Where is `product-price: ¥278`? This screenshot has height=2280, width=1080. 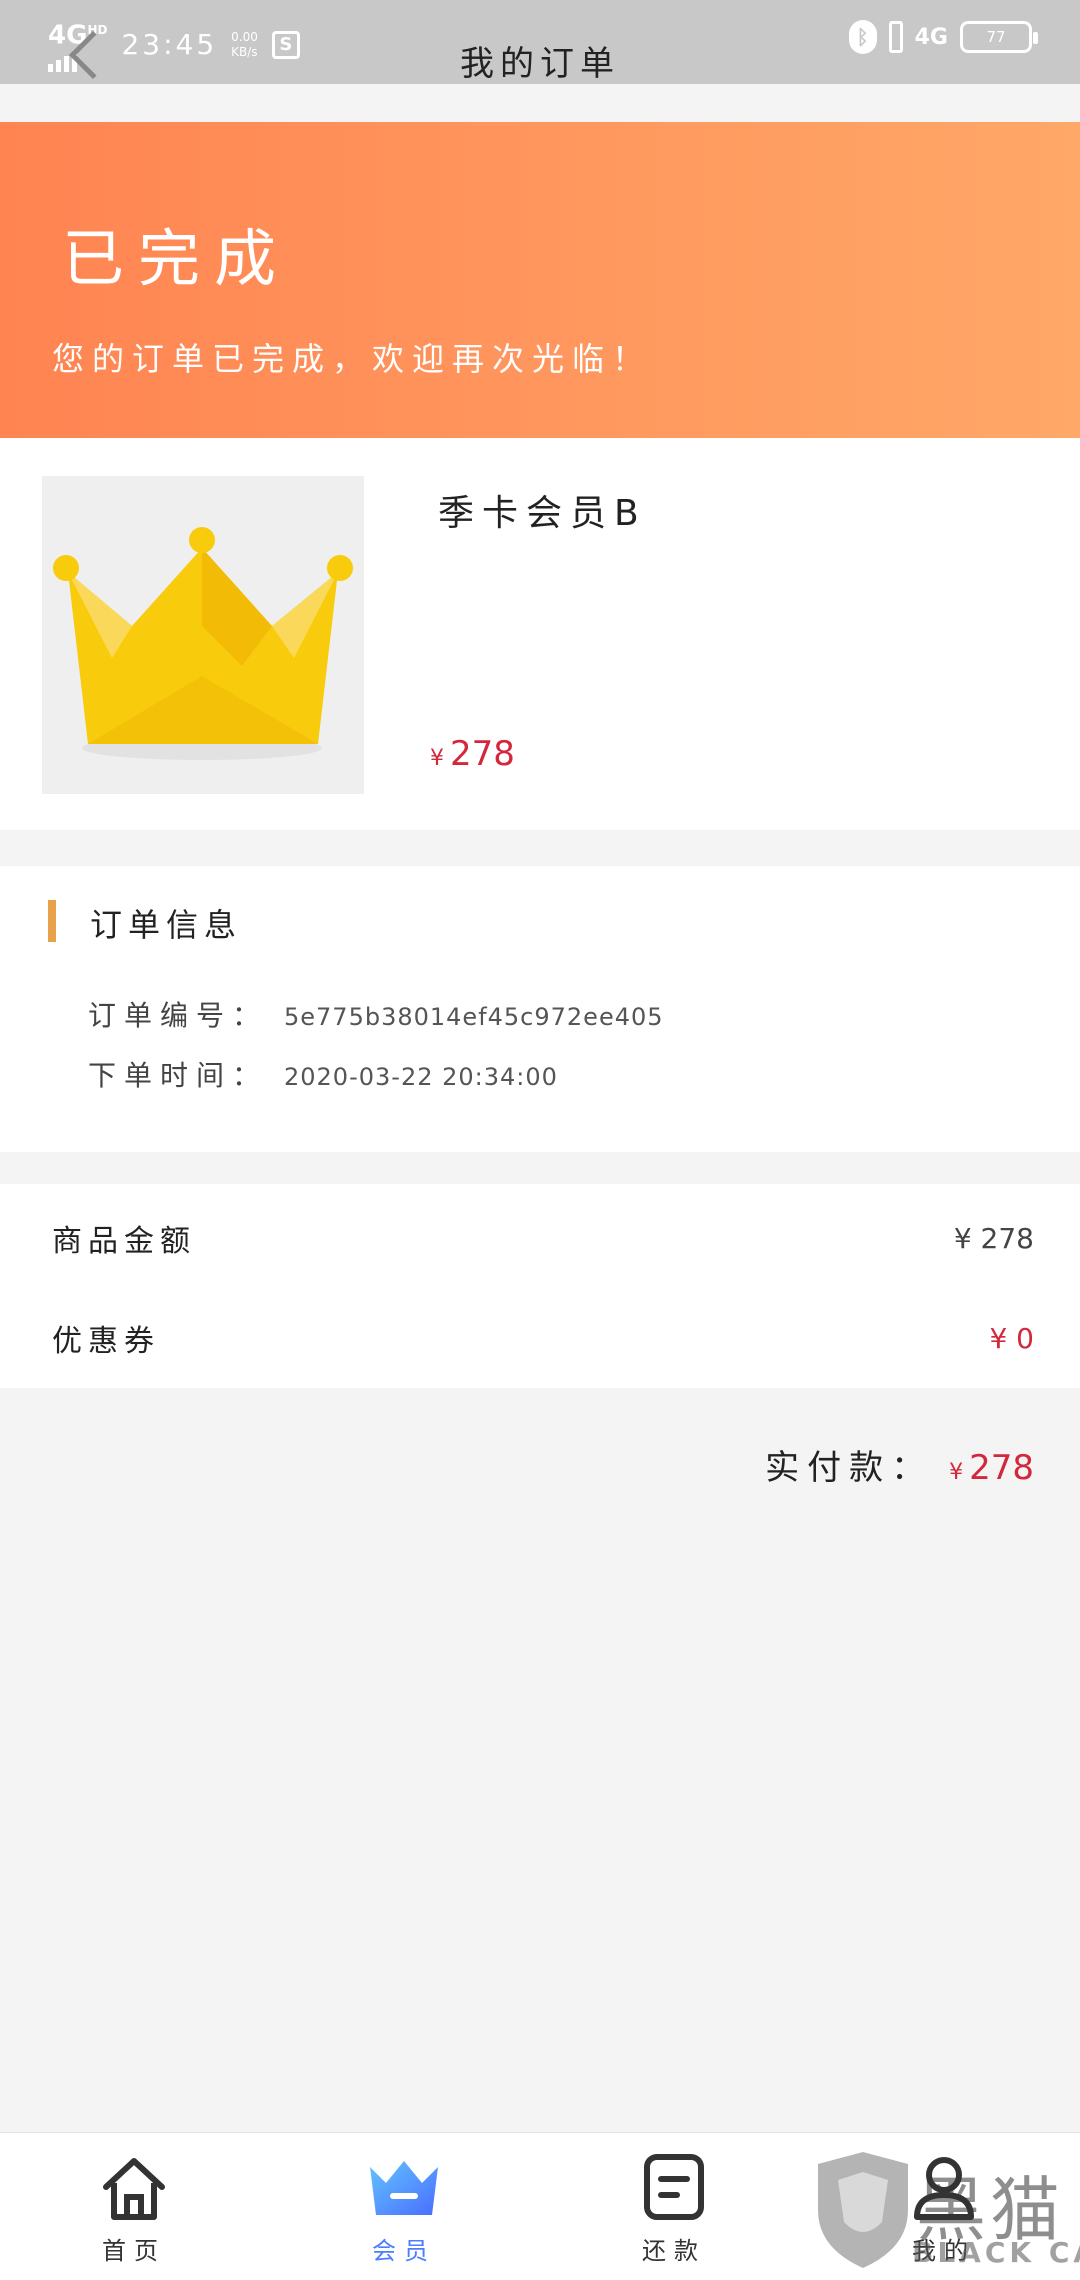 product-price: ¥278 is located at coordinates (472, 754).